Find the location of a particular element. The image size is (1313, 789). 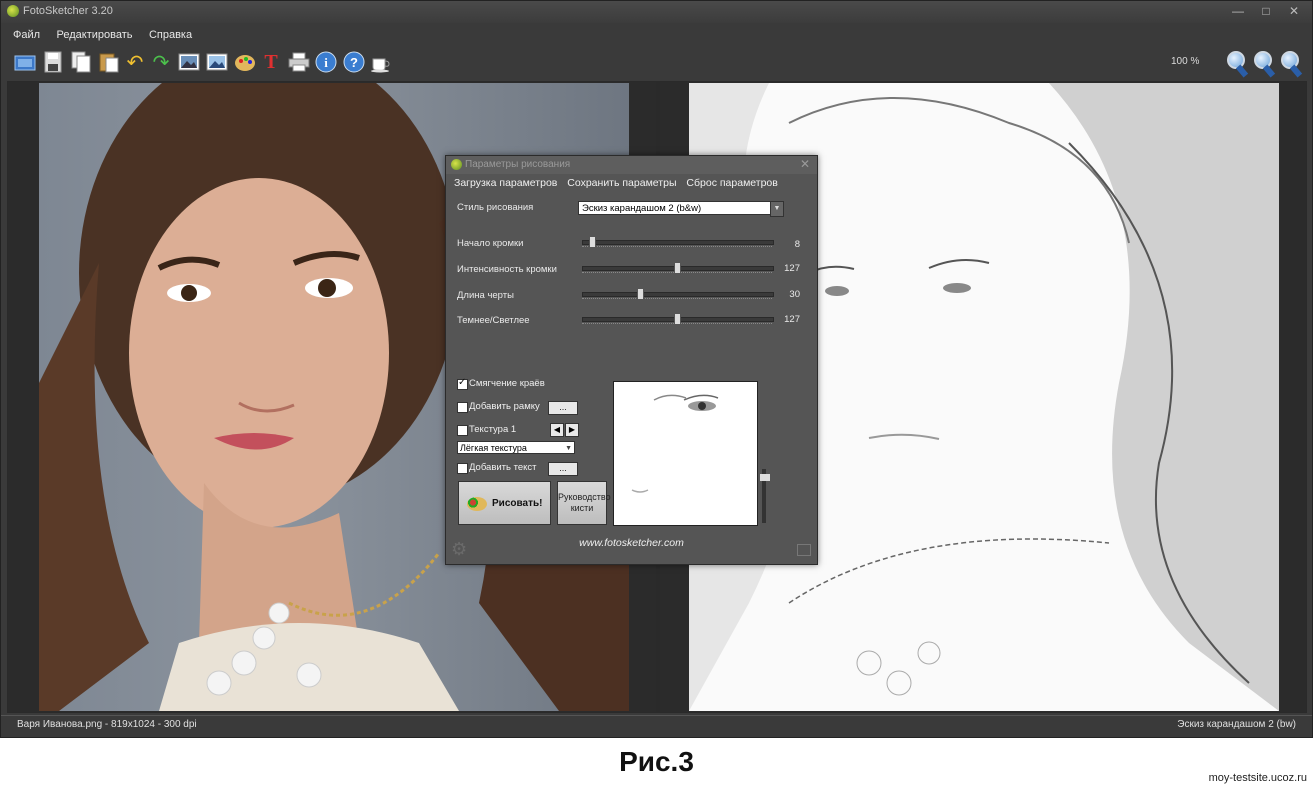

help-icon: ? is located at coordinates (354, 62).